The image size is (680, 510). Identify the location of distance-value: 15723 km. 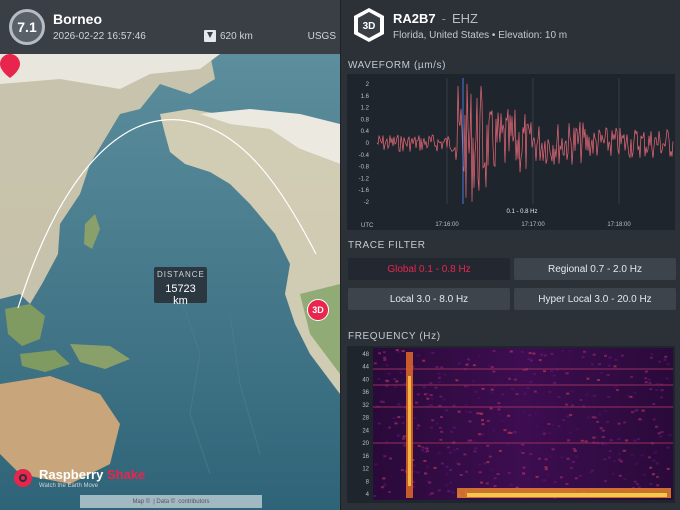
(180, 295).